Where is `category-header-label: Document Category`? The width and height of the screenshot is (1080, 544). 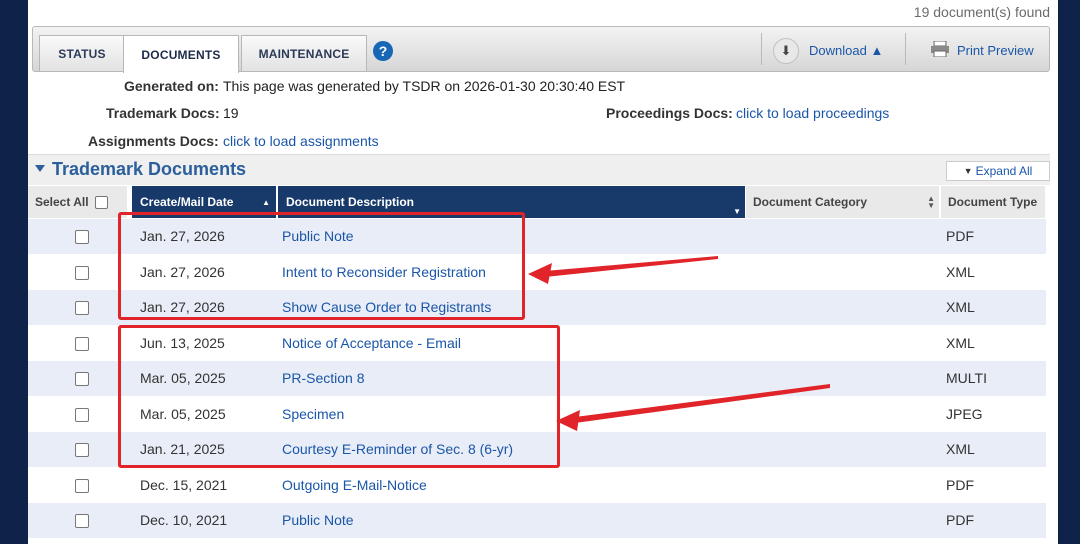
category-header-label: Document Category is located at coordinates (810, 202).